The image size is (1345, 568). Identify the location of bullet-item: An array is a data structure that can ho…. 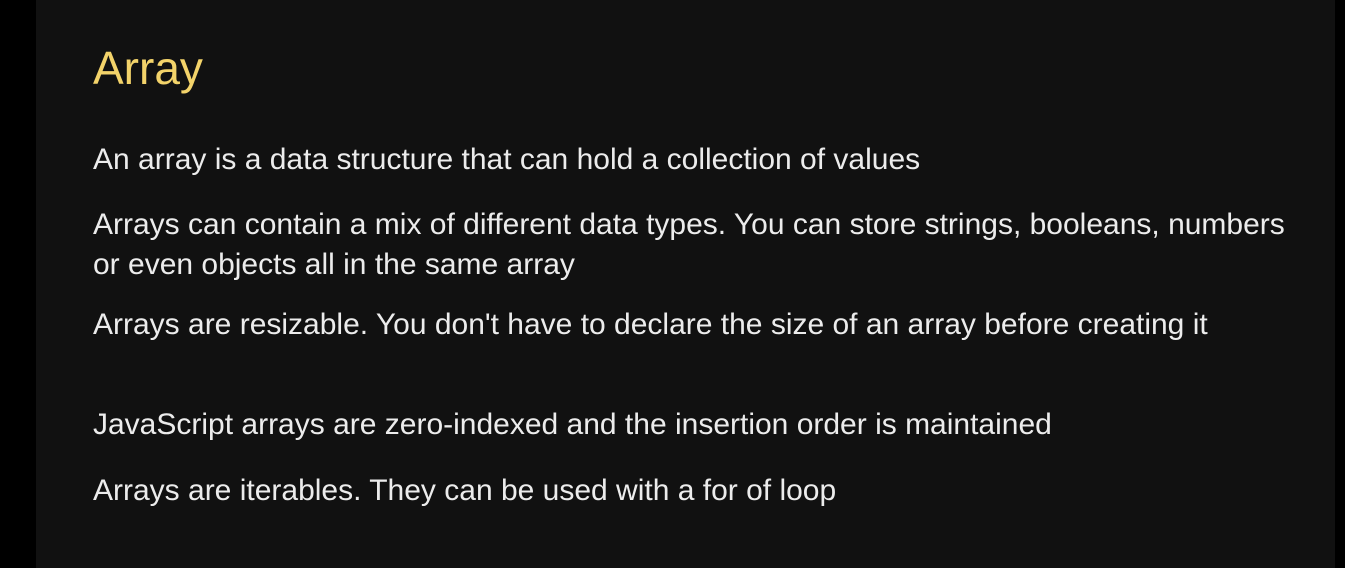
(507, 159).